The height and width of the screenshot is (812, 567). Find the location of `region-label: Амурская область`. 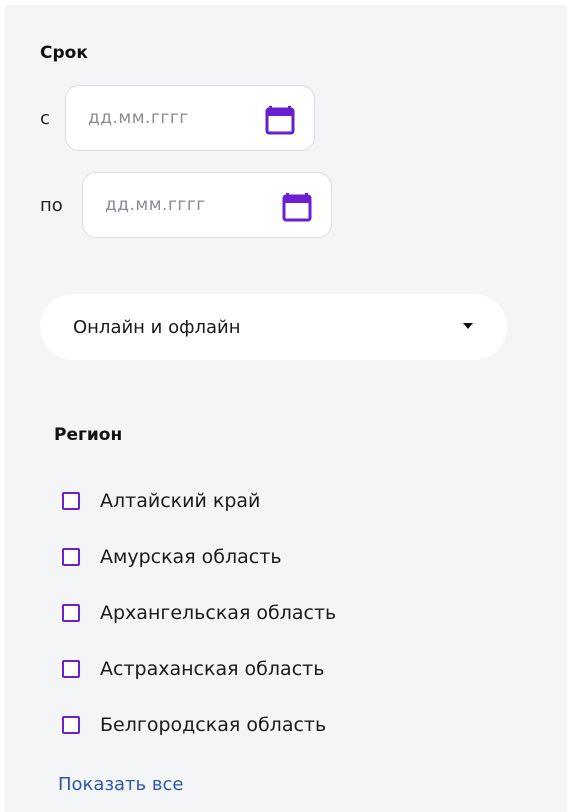

region-label: Амурская область is located at coordinates (191, 557).